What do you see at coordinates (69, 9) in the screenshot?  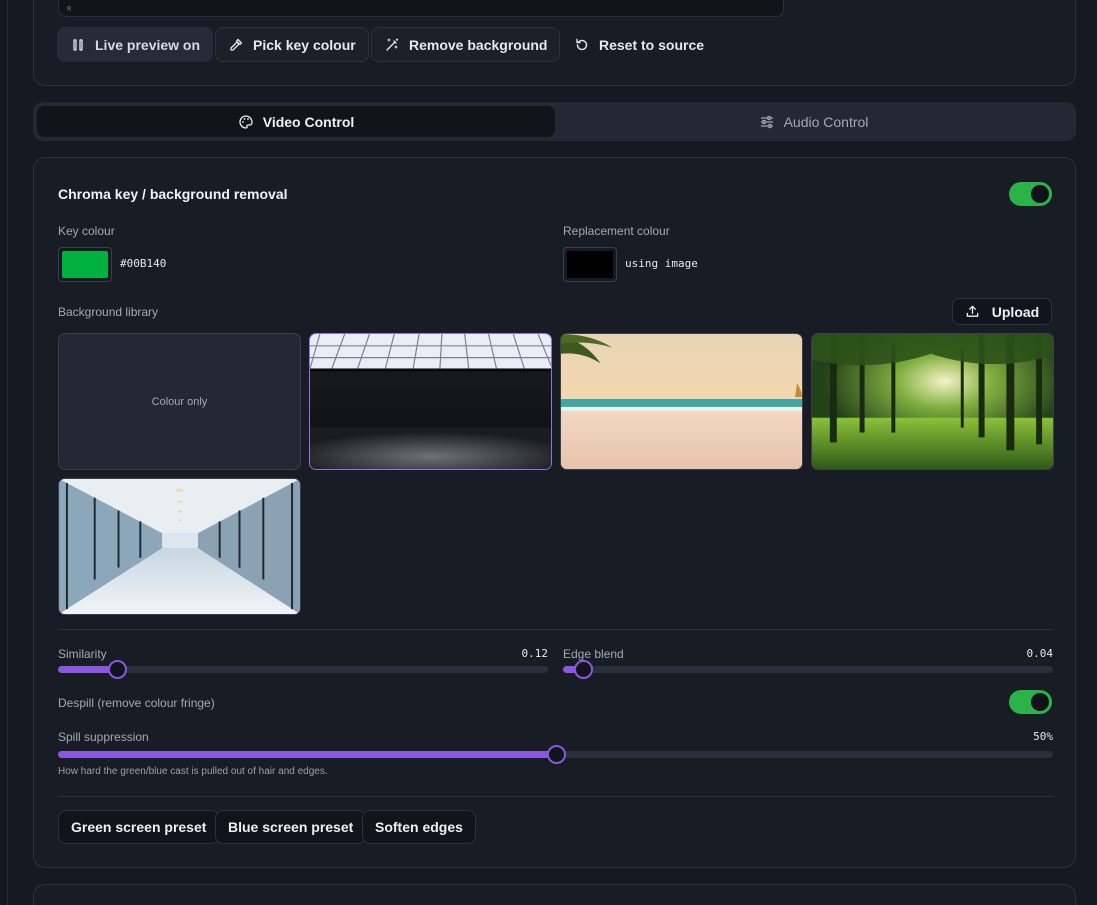 I see `preview-corner-label: R` at bounding box center [69, 9].